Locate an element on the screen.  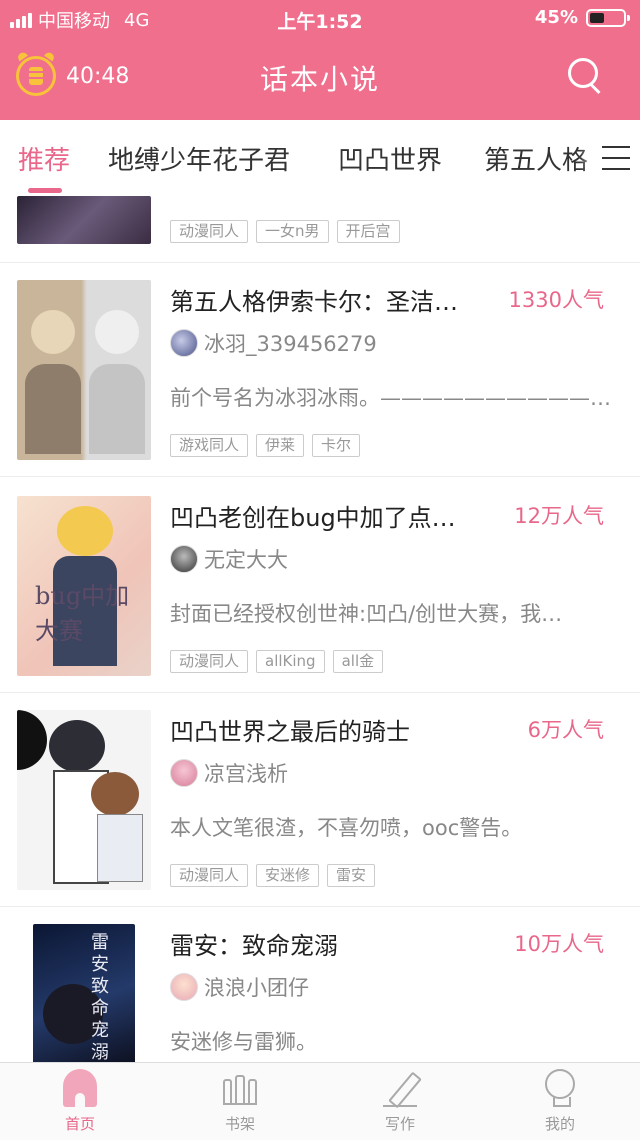
tab-bookshelf: 书架 is located at coordinates (240, 1101).